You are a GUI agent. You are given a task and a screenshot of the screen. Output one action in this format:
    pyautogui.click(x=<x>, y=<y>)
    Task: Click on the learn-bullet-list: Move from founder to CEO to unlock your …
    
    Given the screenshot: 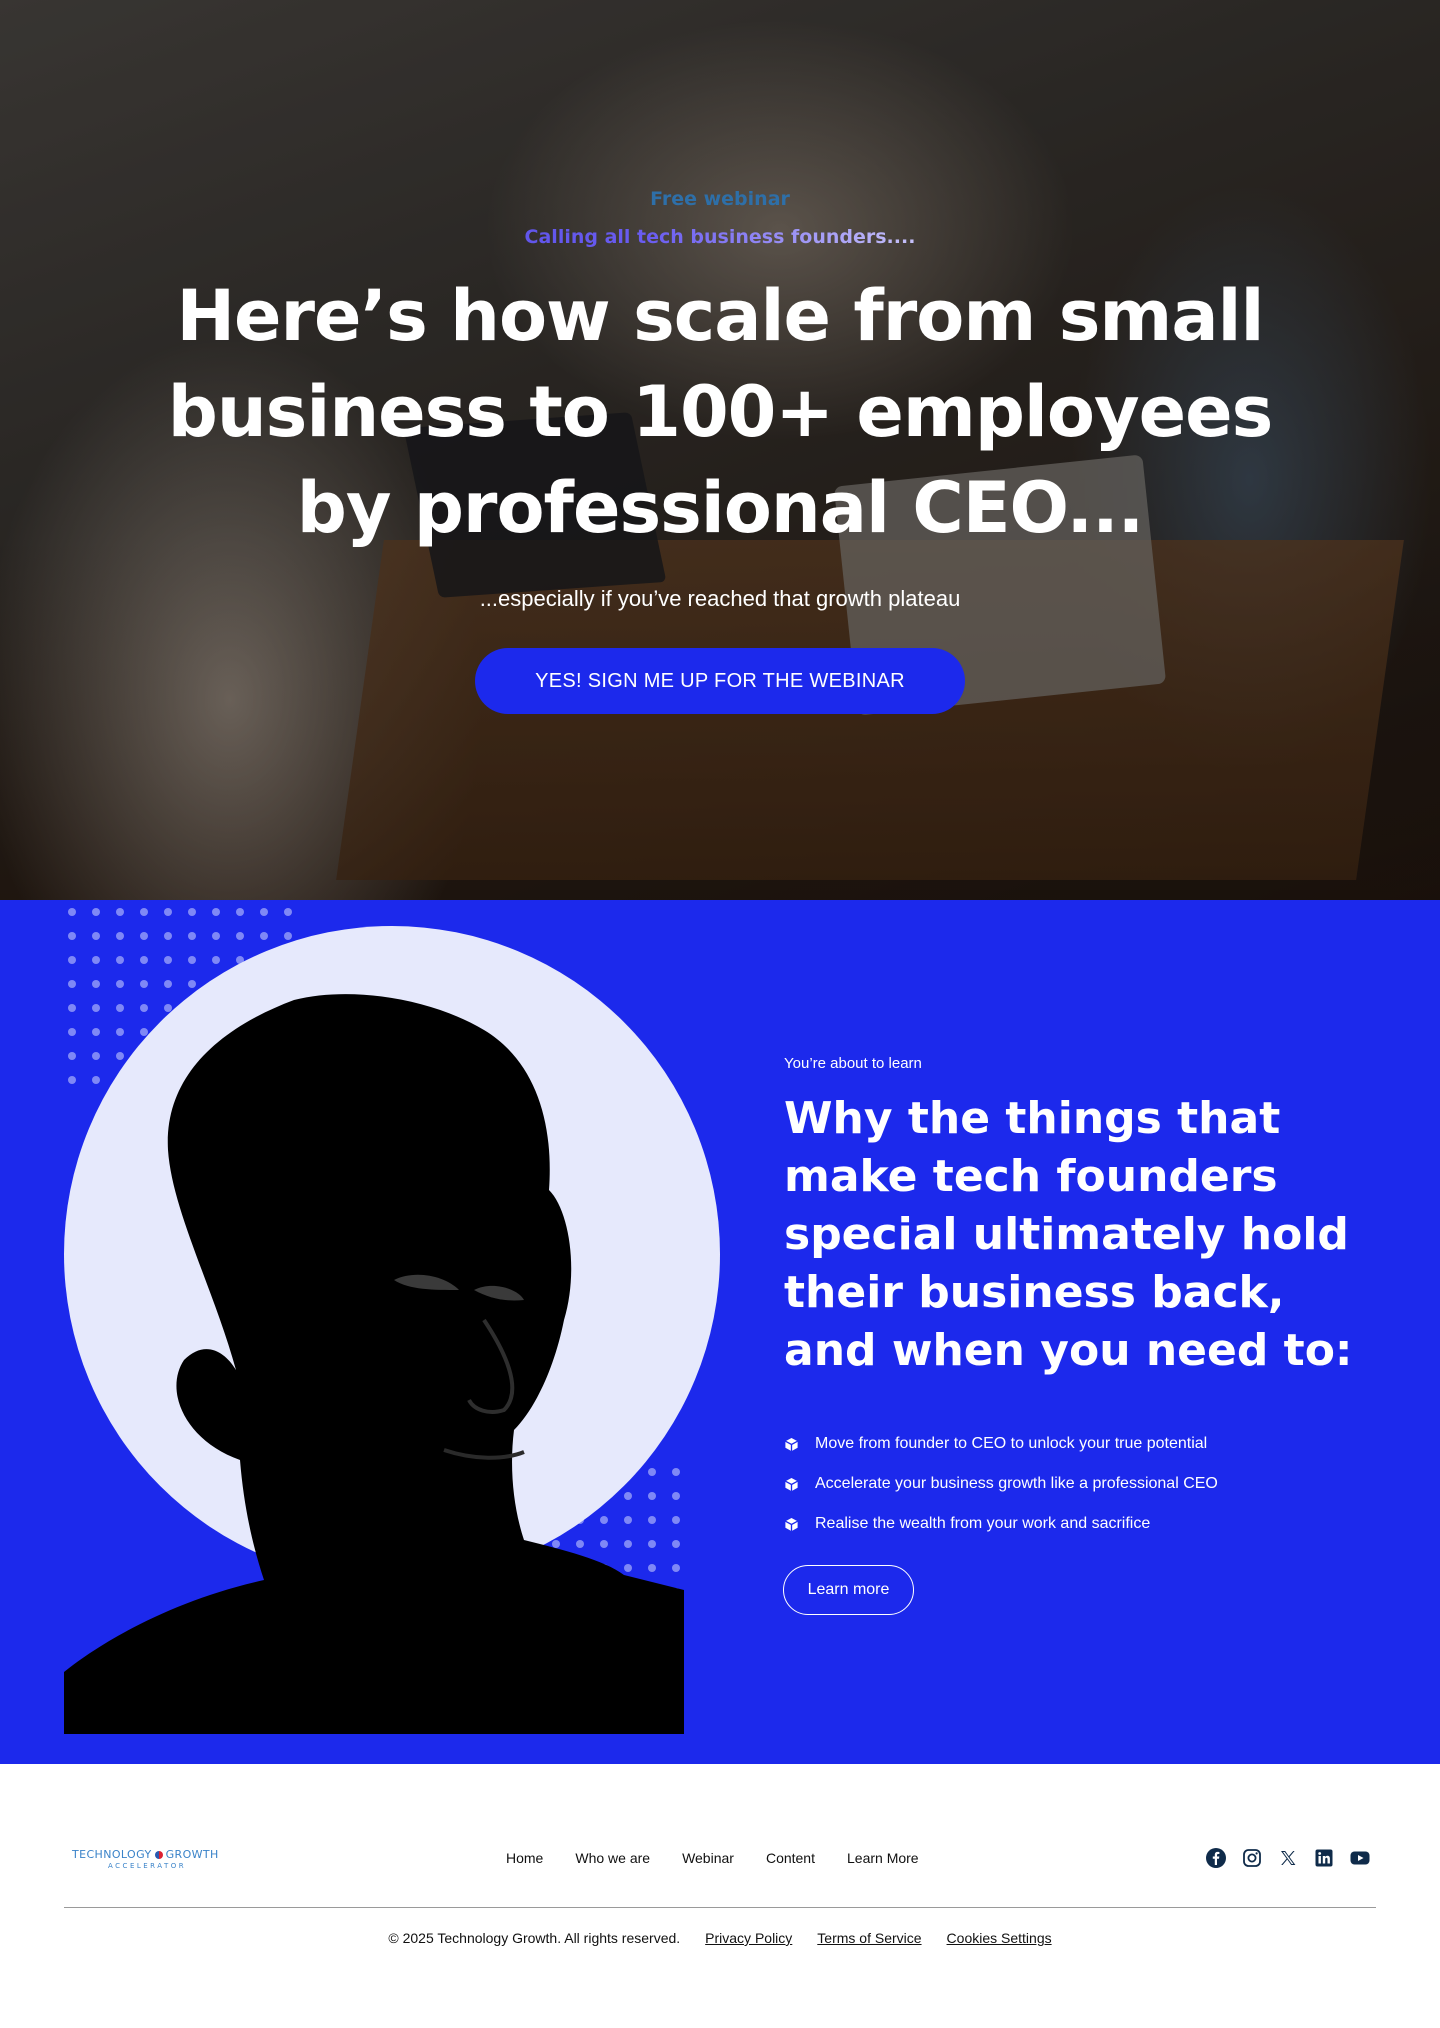 What is the action you would take?
    pyautogui.click(x=1001, y=1484)
    